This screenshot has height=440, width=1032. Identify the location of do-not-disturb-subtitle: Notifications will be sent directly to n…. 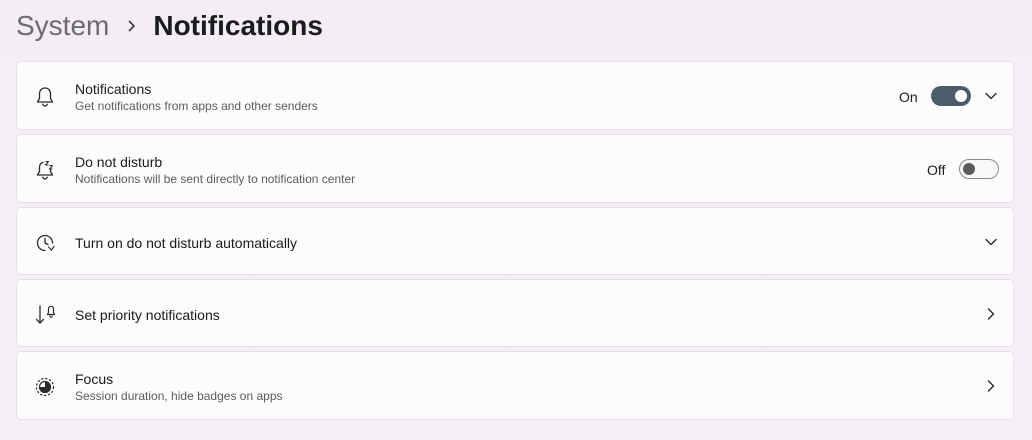
(215, 179).